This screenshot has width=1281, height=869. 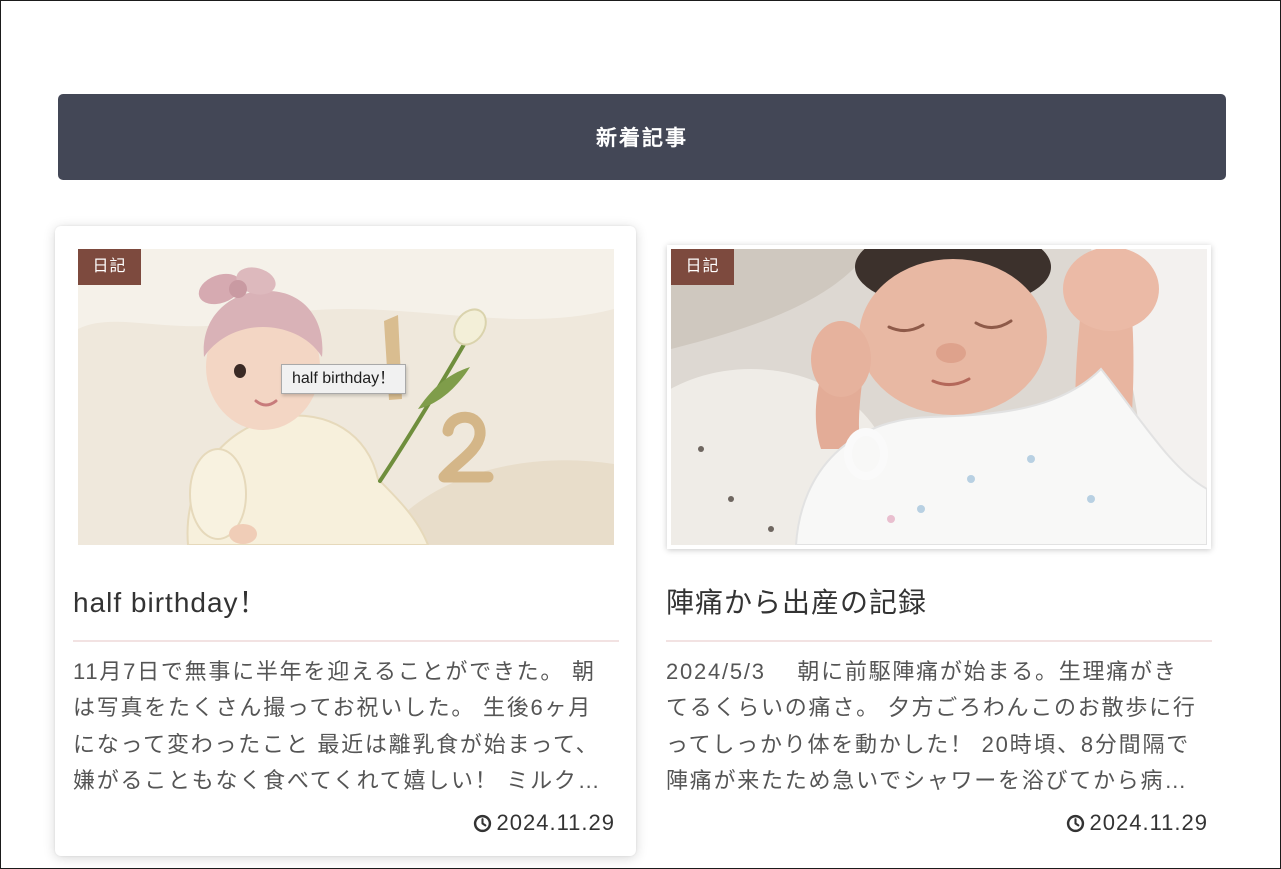 I want to click on section-title: 新着記事, so click(x=642, y=138).